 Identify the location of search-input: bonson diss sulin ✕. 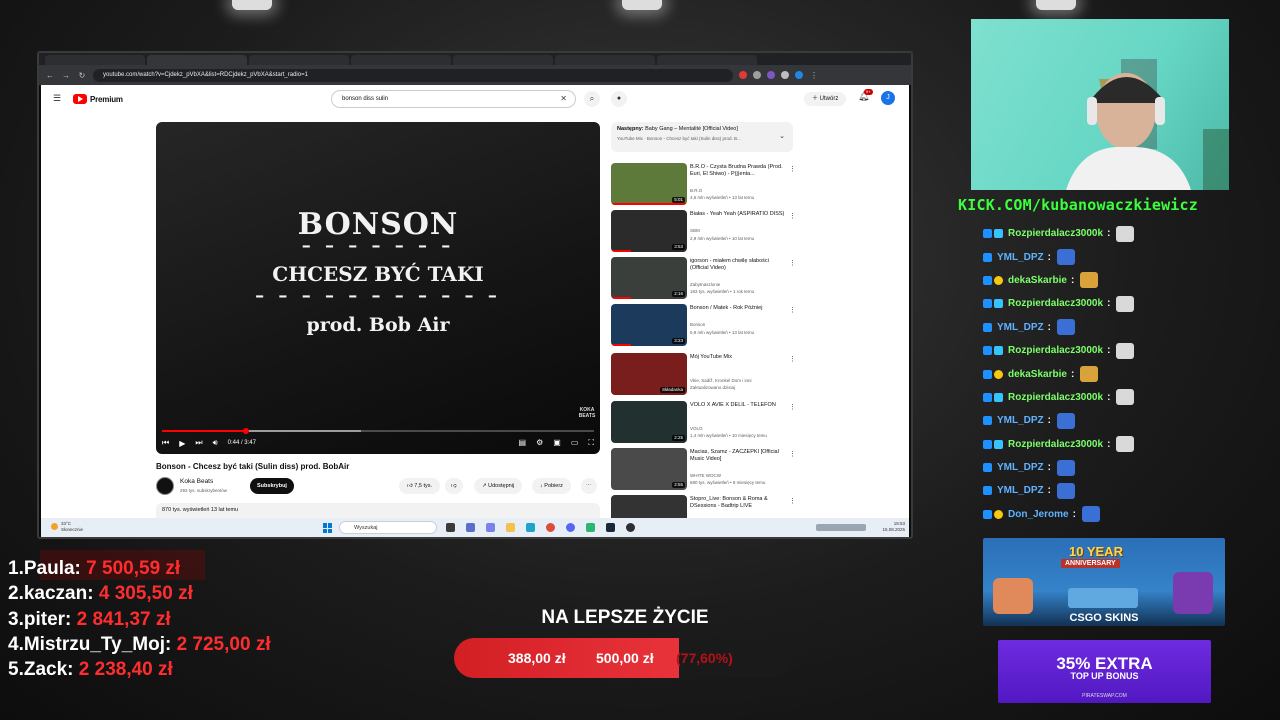
(453, 99).